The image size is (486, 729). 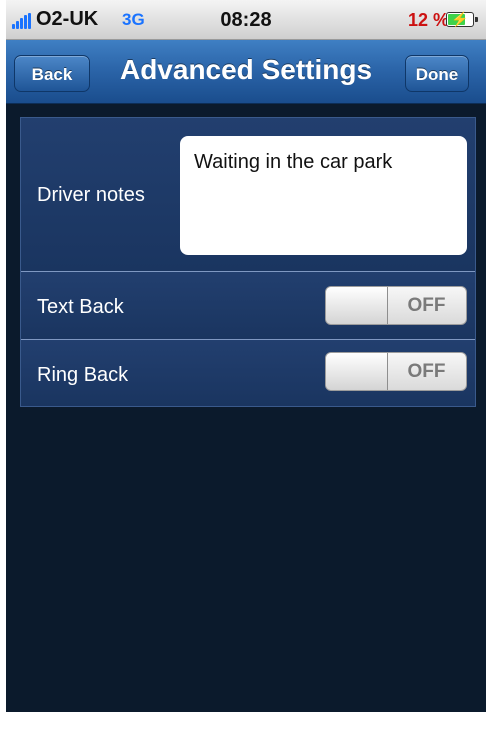 What do you see at coordinates (248, 305) in the screenshot?
I see `text-back-row: Text Back OFF` at bounding box center [248, 305].